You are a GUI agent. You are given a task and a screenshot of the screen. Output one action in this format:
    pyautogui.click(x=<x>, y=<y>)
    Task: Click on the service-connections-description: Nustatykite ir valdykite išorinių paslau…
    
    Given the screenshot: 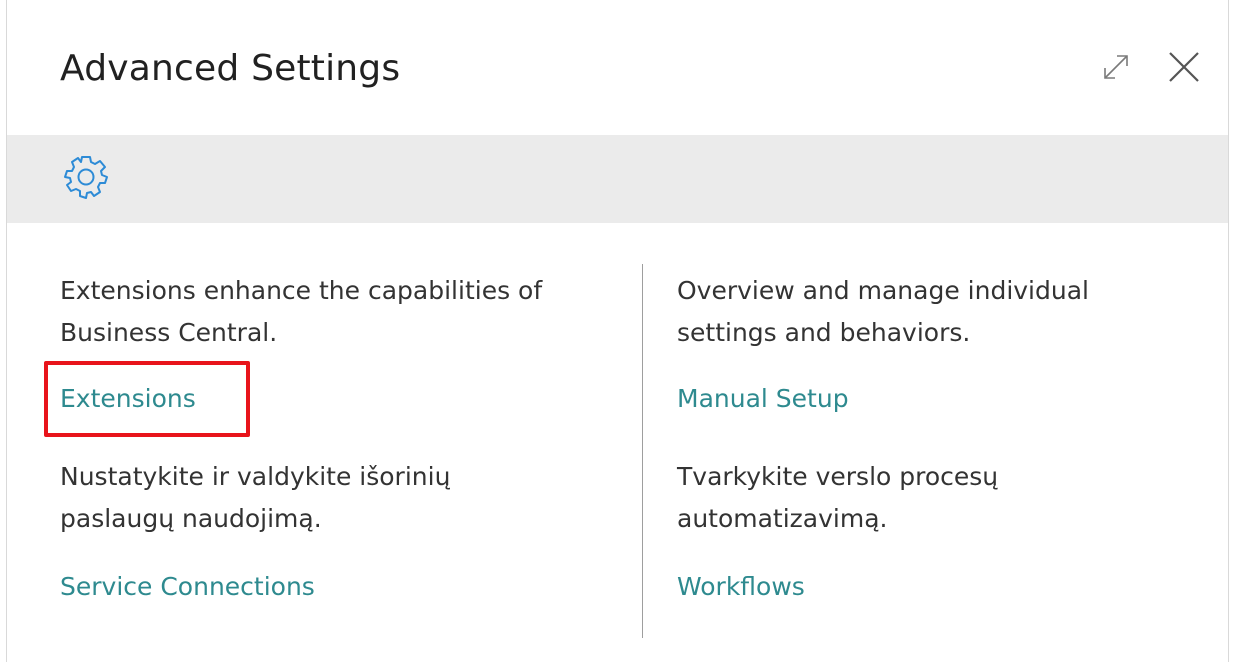 What is the action you would take?
    pyautogui.click(x=255, y=497)
    